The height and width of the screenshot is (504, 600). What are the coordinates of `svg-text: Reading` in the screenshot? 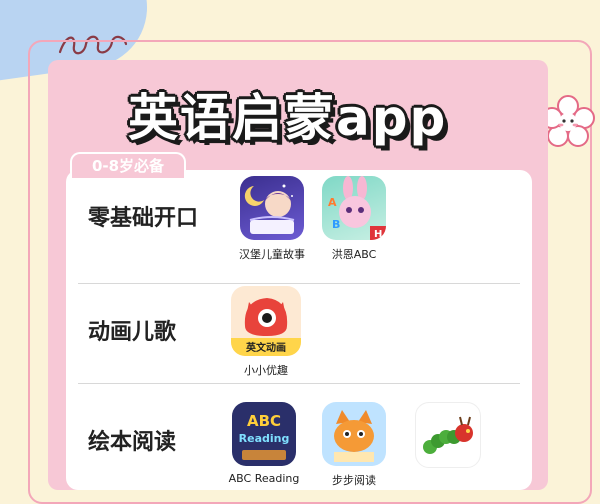 It's located at (264, 438).